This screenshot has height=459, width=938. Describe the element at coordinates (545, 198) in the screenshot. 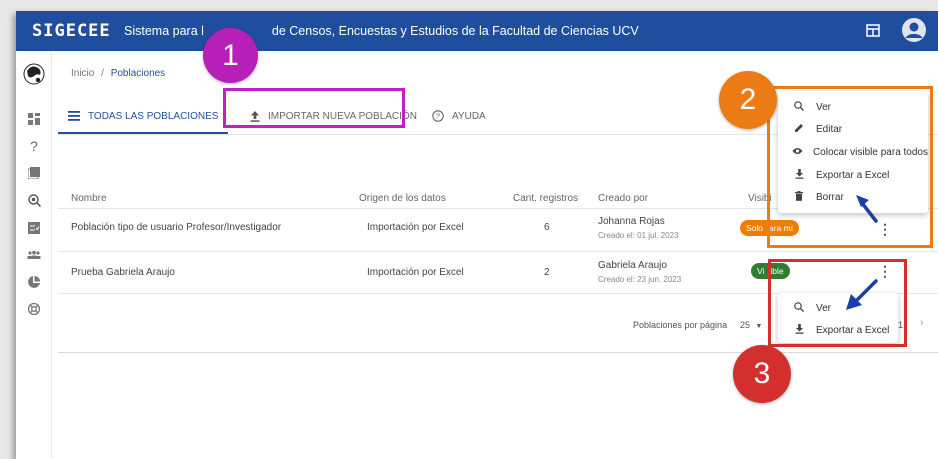

I see `column-header-count: Cant. registros` at that location.